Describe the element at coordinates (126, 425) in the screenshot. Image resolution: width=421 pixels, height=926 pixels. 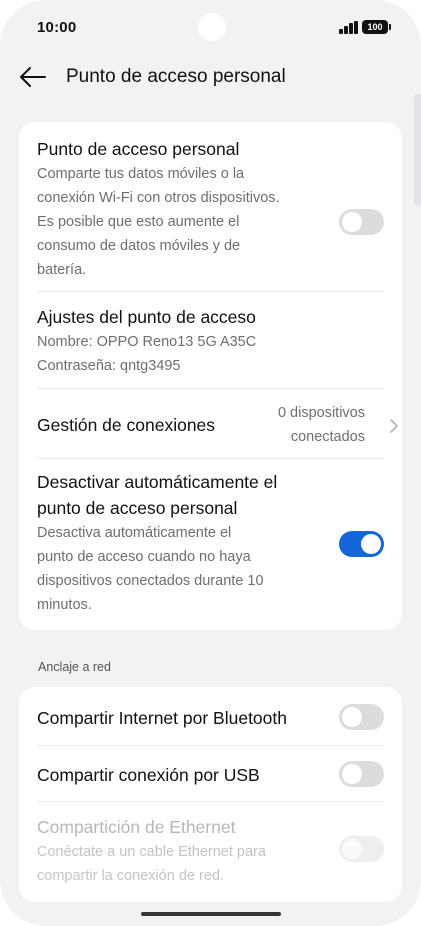
I see `connections-title: Gestión de conexiones` at that location.